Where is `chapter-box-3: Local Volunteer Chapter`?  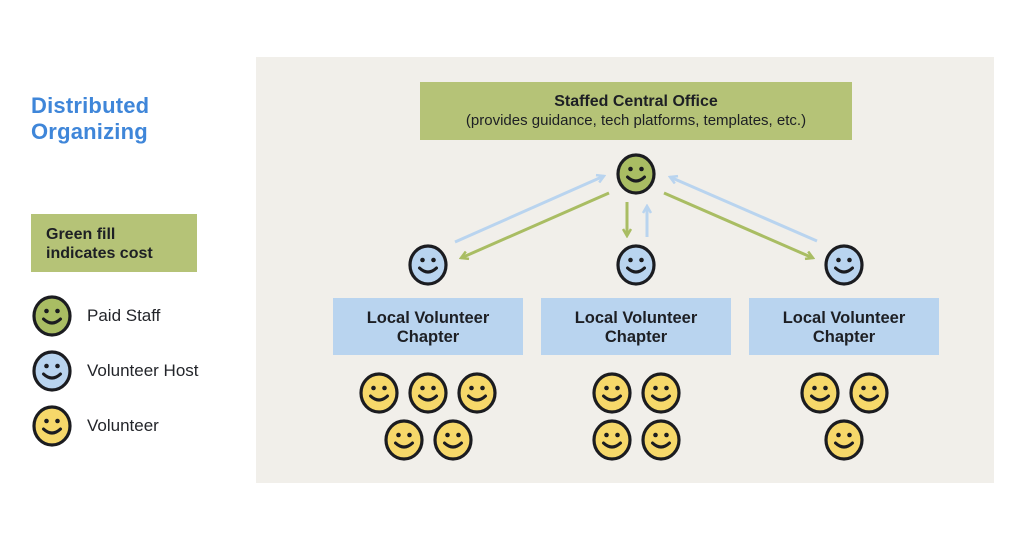 chapter-box-3: Local Volunteer Chapter is located at coordinates (844, 326).